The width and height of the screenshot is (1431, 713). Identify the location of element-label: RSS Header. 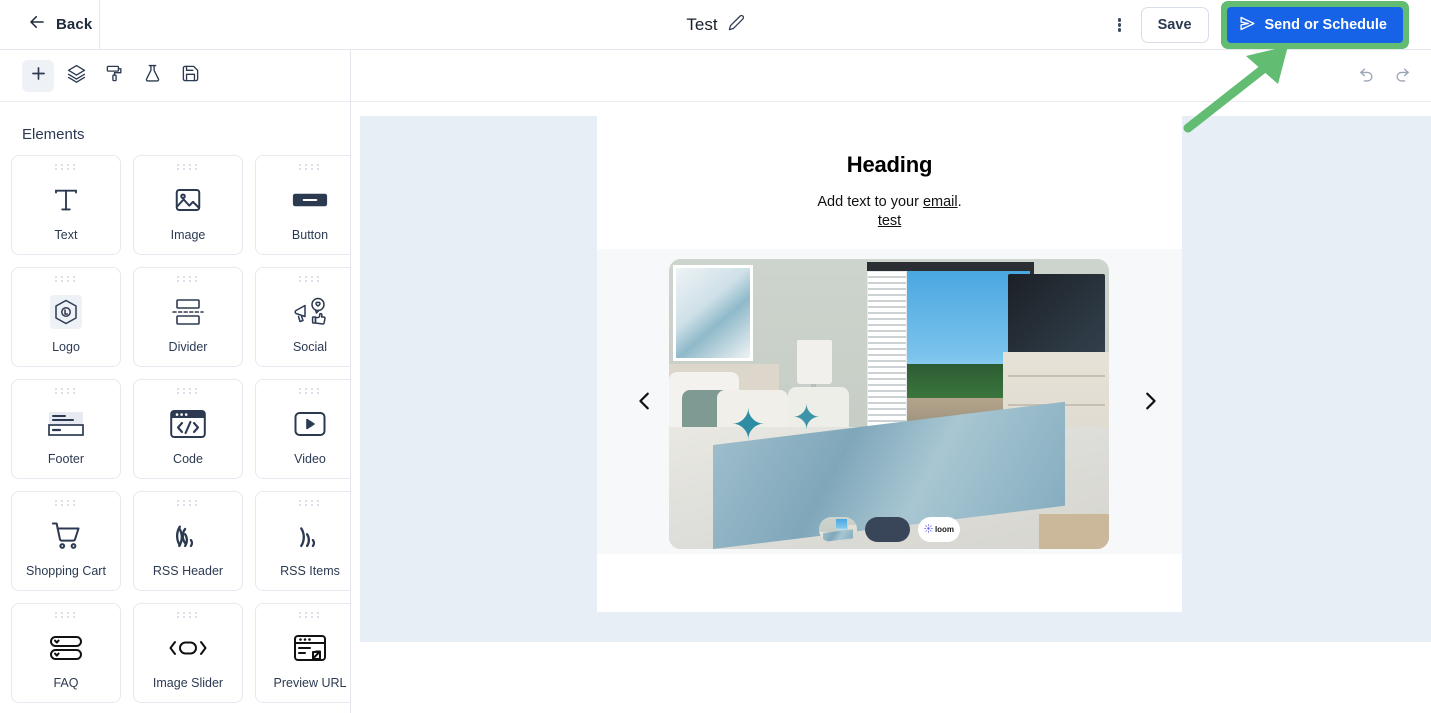
(188, 571).